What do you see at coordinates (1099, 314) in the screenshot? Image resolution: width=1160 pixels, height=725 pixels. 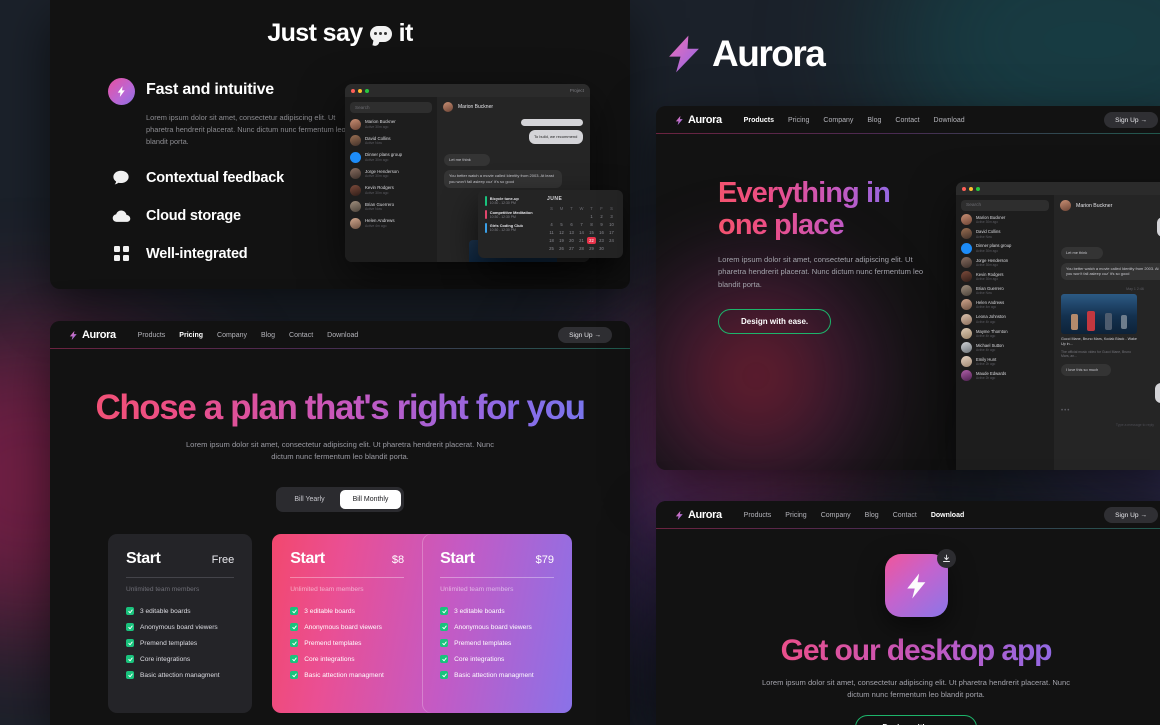 I see `media-thumbnail` at bounding box center [1099, 314].